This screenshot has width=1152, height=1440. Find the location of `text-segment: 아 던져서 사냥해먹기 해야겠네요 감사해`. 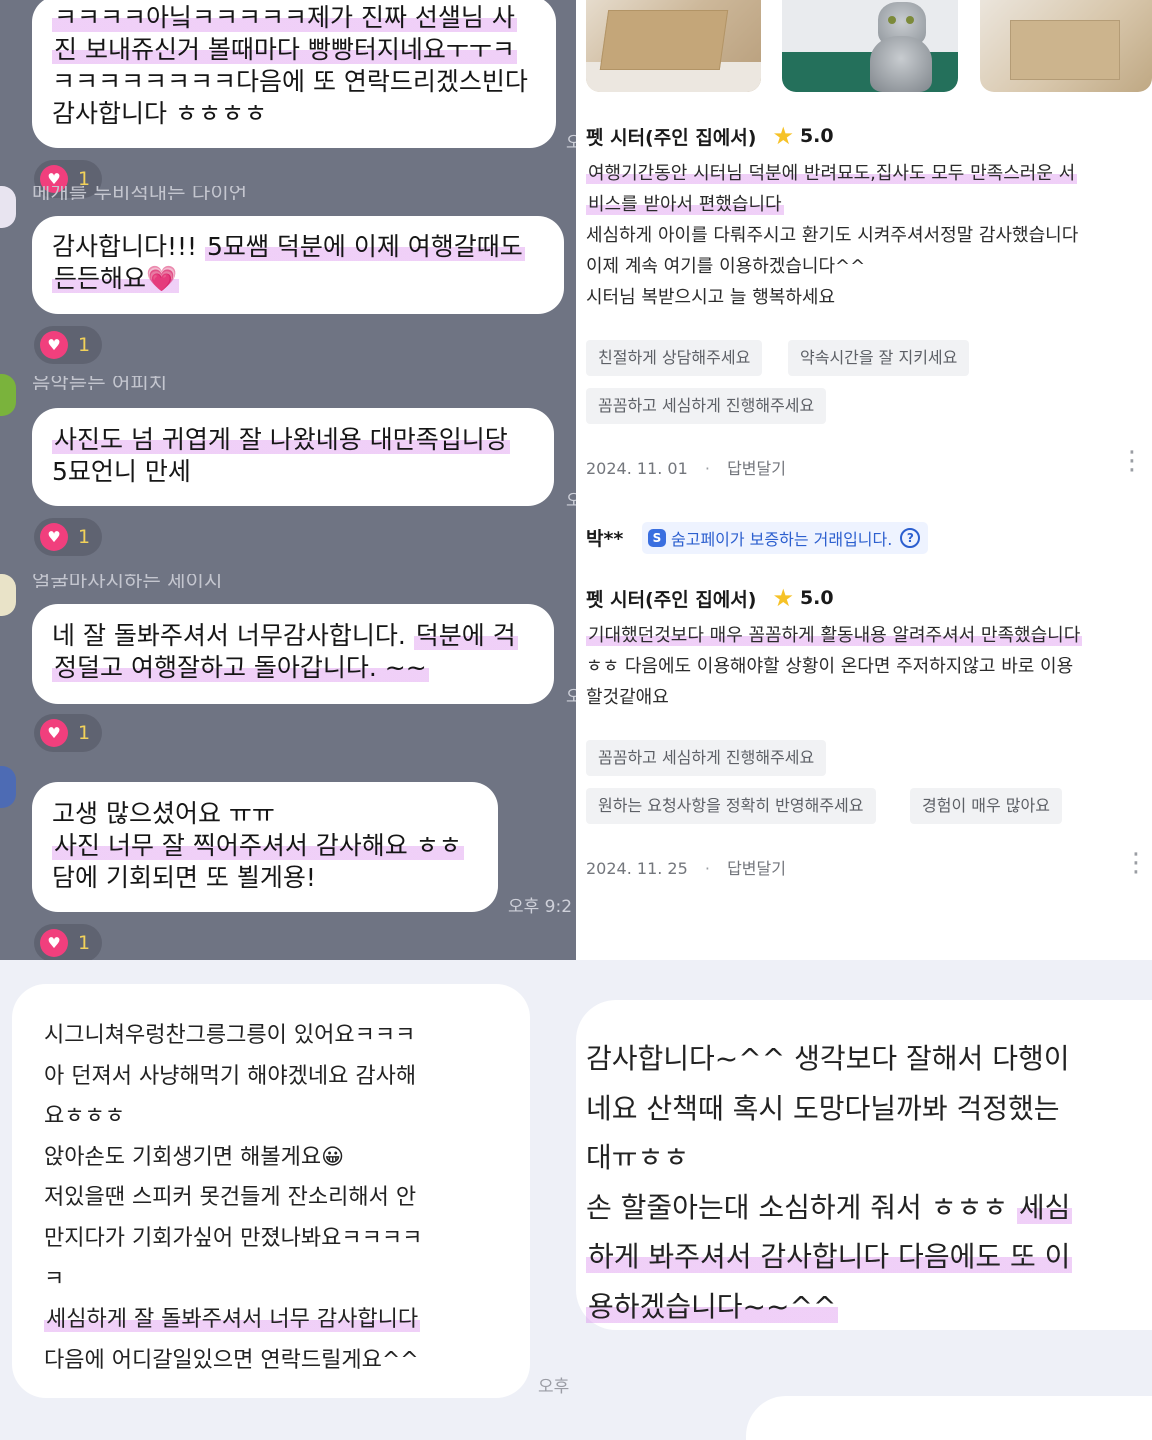

text-segment: 아 던져서 사냥해먹기 해야겠네요 감사해 is located at coordinates (230, 1076).